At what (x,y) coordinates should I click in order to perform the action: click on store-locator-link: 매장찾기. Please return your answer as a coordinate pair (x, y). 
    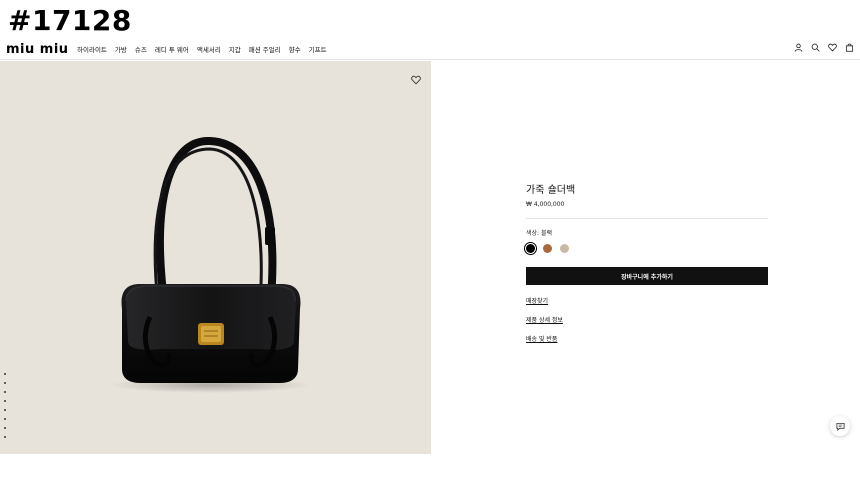
    Looking at the image, I should click on (647, 300).